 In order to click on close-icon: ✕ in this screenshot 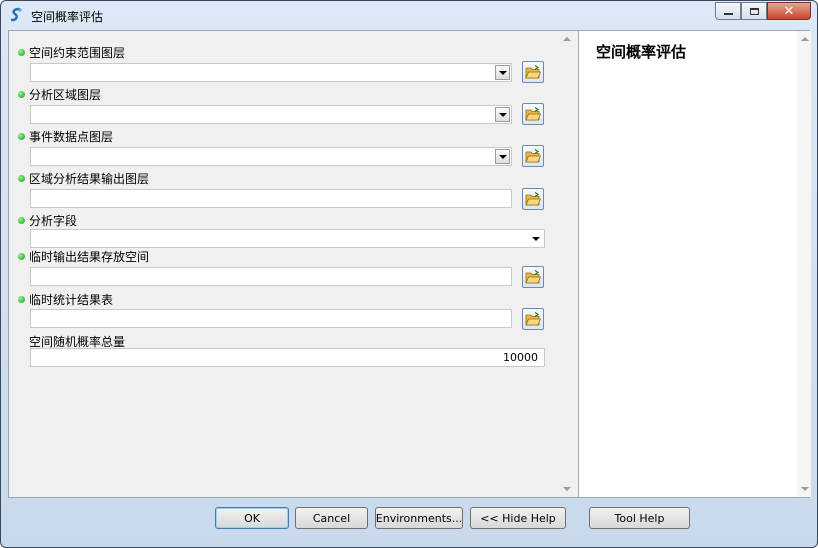, I will do `click(789, 11)`.